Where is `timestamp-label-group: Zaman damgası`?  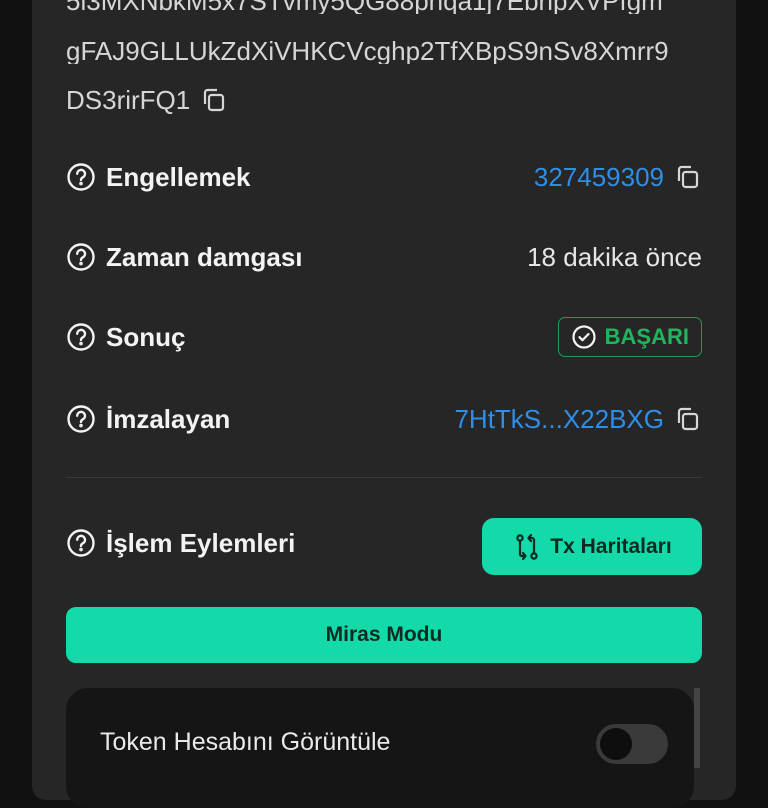 timestamp-label-group: Zaman damgası is located at coordinates (184, 257).